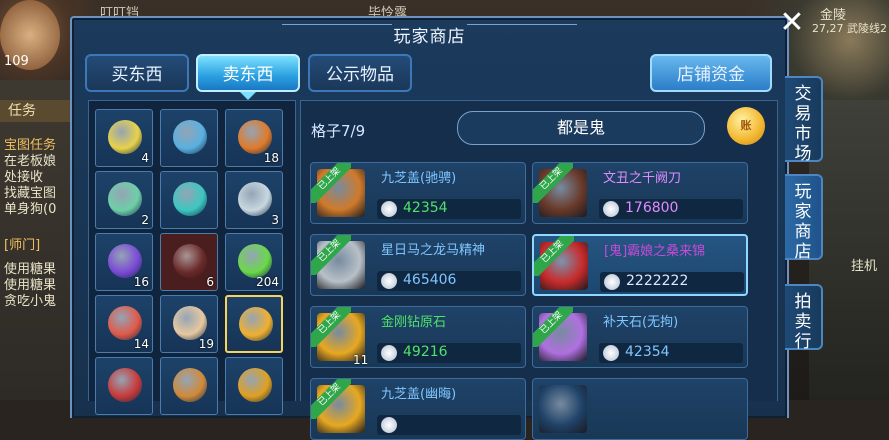 The image size is (889, 440). I want to click on shop-item-card: 已上架 九芝盖(驰骋) 42354, so click(418, 193).